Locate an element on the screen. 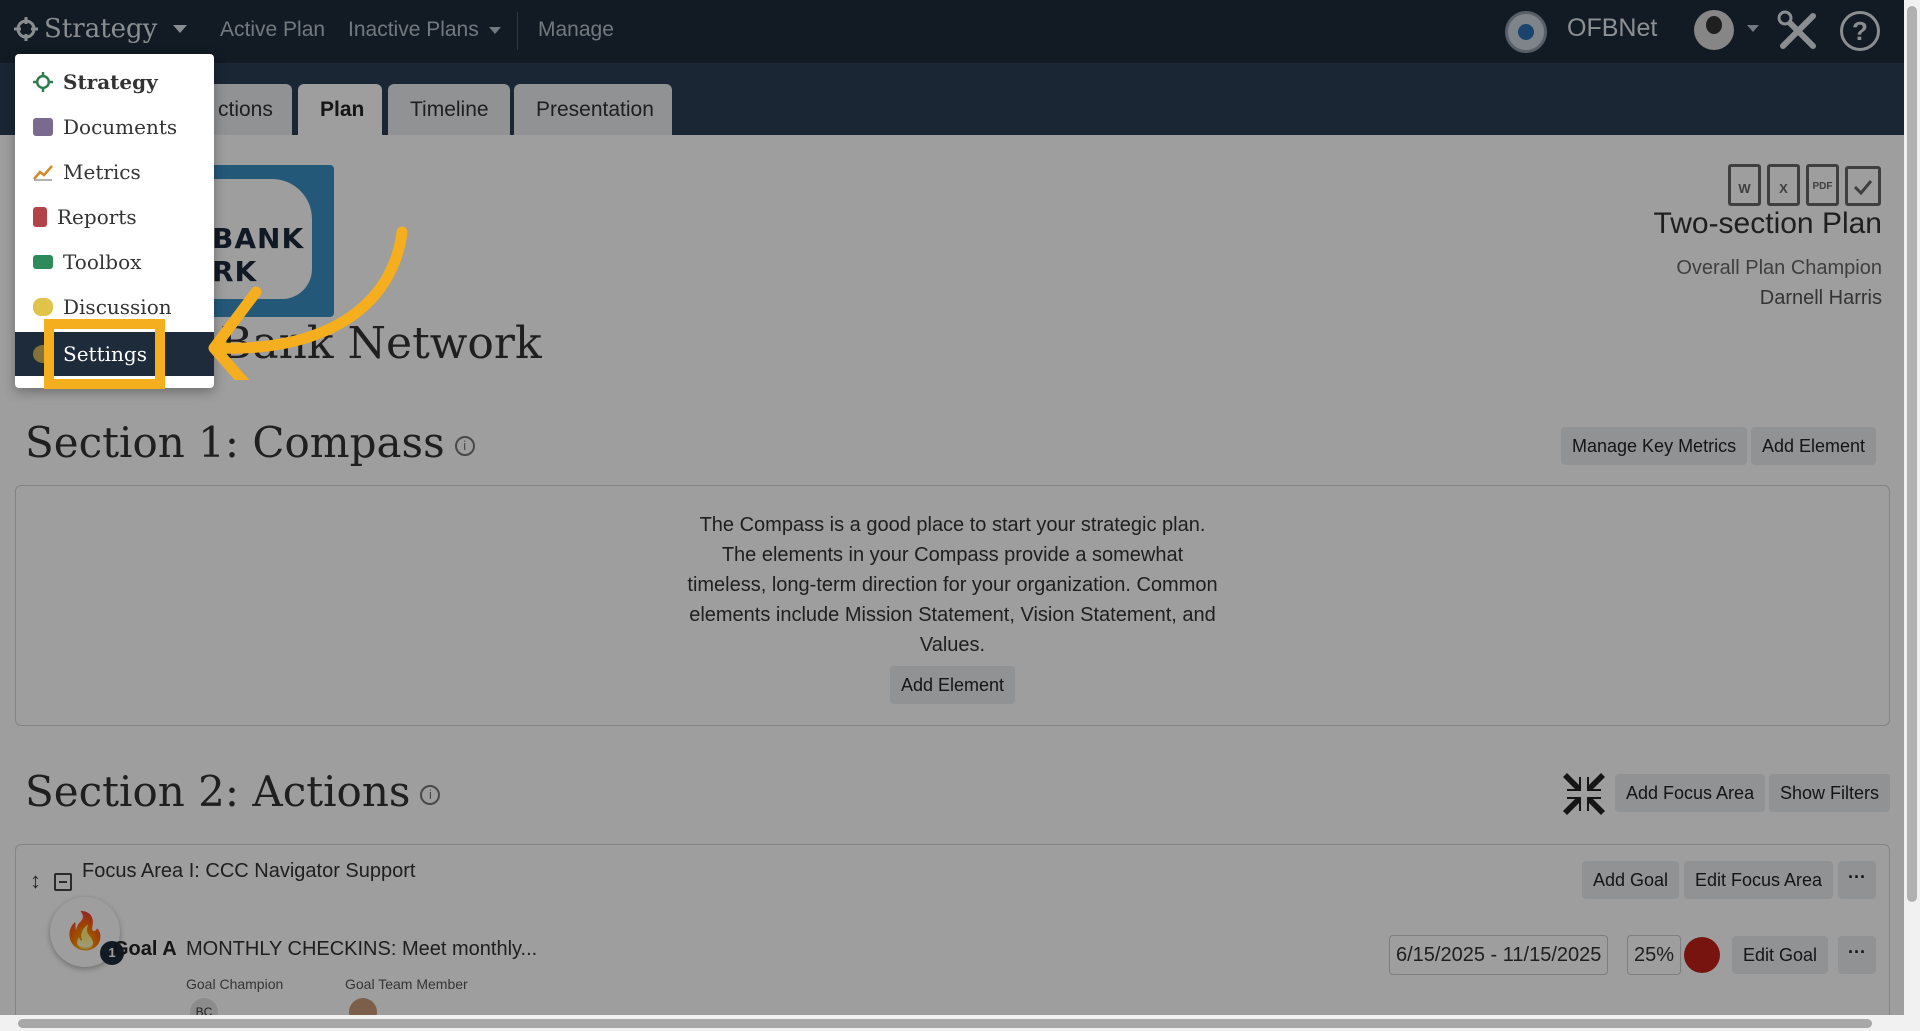 This screenshot has width=1920, height=1031. folder-icon is located at coordinates (43, 127).